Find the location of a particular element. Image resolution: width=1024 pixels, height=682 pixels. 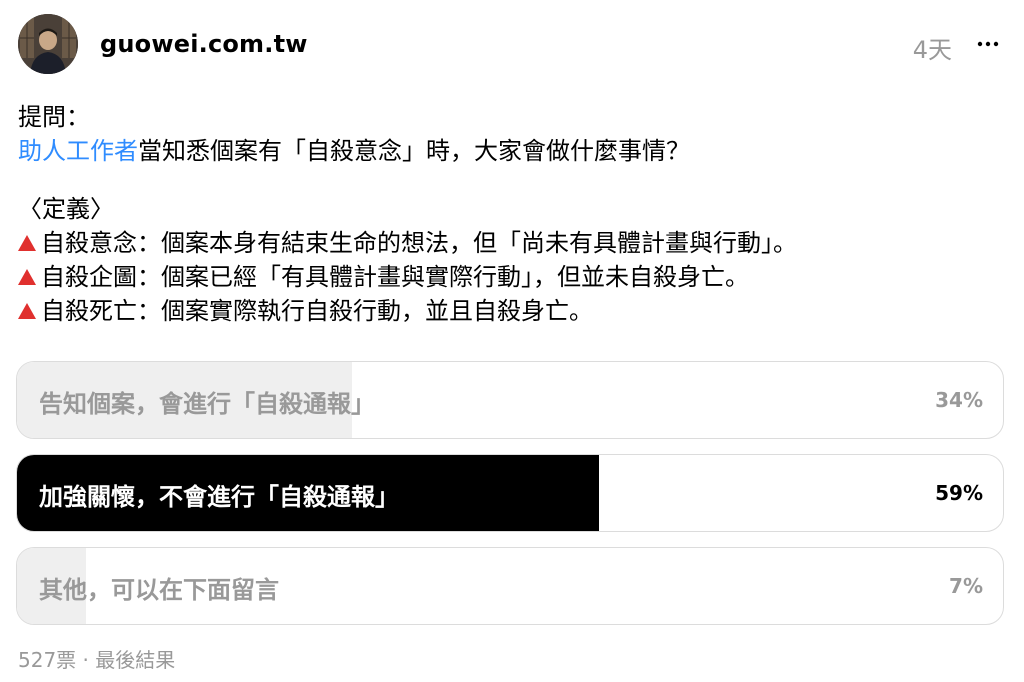

poll-option-label: 加強關懷，不會進行「自殺通報」 is located at coordinates (219, 497).